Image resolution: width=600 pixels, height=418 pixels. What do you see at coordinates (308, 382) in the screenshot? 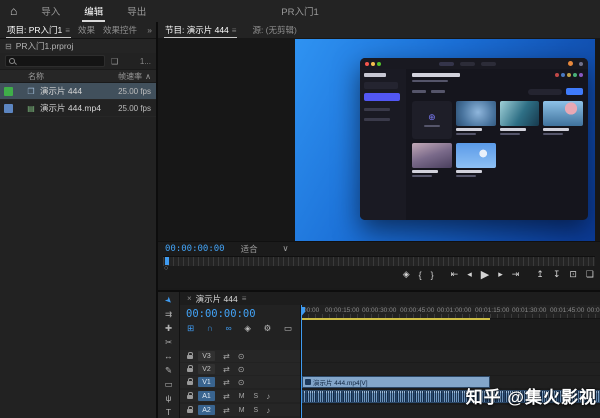
I see `fx-badge-icon` at bounding box center [308, 382].